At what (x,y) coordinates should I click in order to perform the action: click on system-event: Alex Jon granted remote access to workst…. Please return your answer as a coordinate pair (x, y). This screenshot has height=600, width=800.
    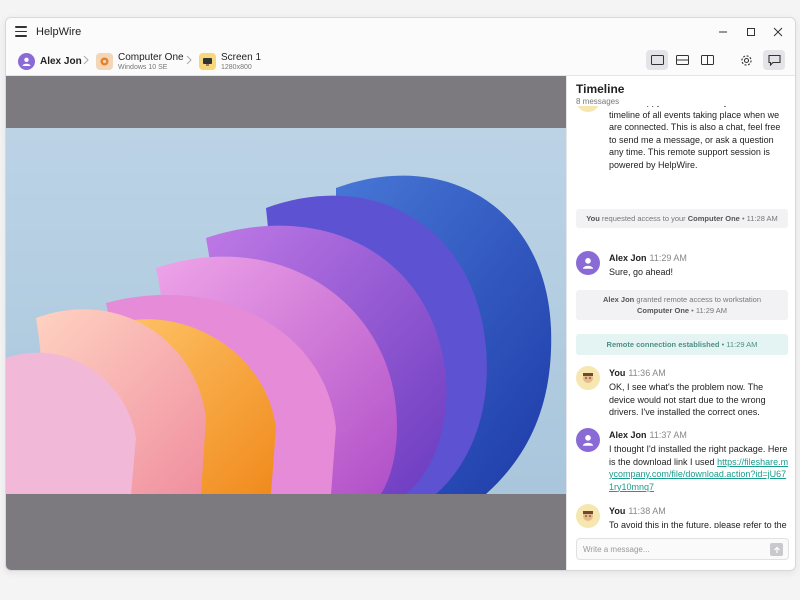
    Looking at the image, I should click on (682, 305).